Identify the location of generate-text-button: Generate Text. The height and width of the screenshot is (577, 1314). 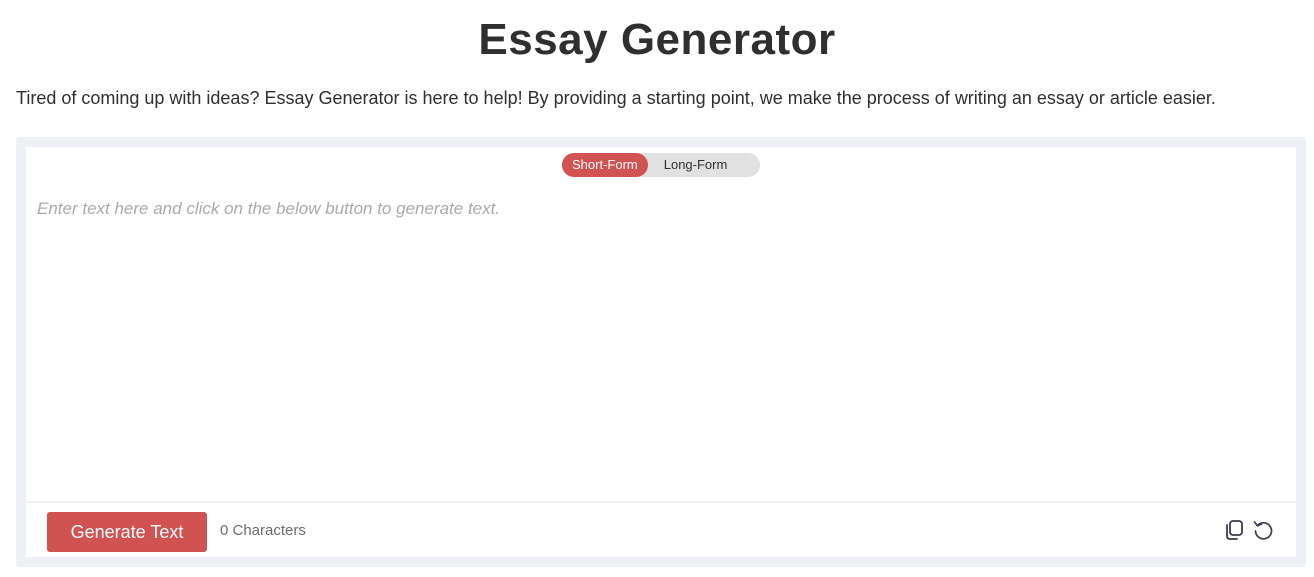
(127, 532).